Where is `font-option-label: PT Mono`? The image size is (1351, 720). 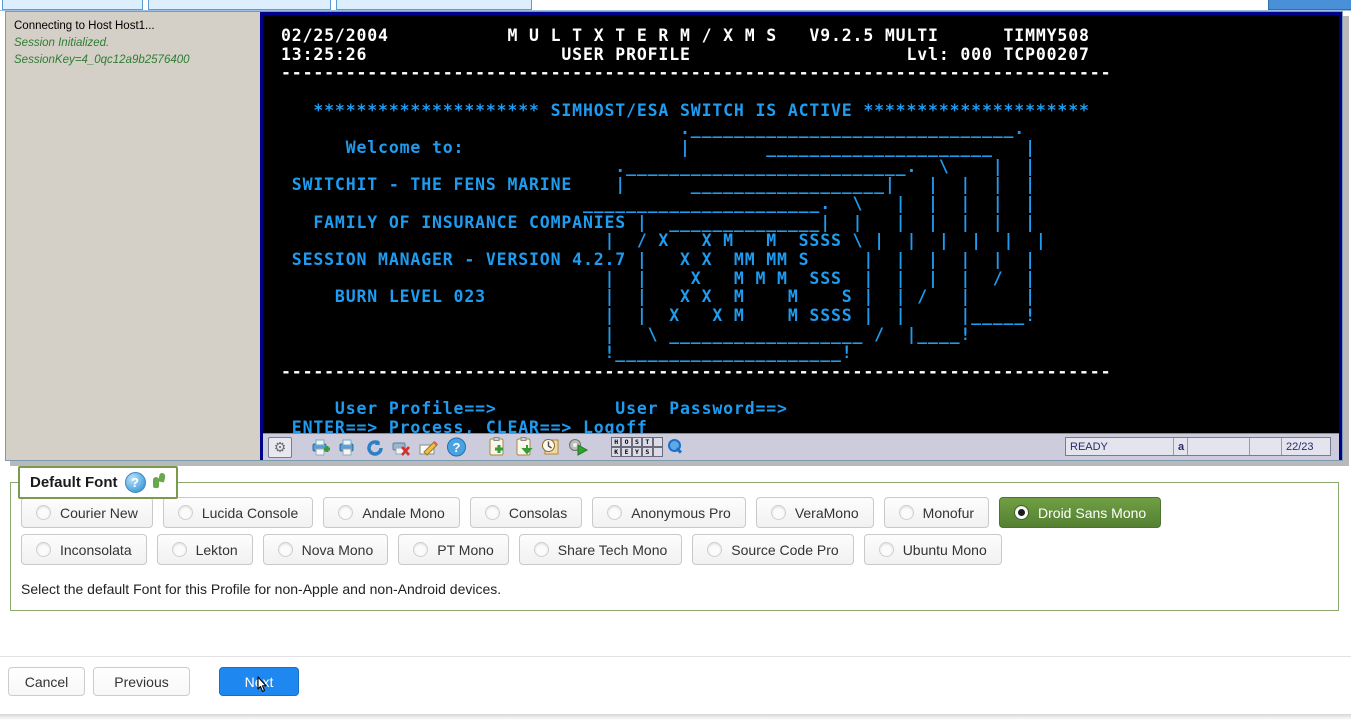
font-option-label: PT Mono is located at coordinates (465, 549).